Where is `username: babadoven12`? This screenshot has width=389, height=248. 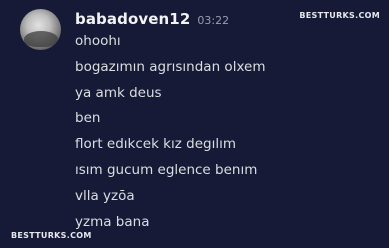
username: babadoven12 is located at coordinates (132, 19).